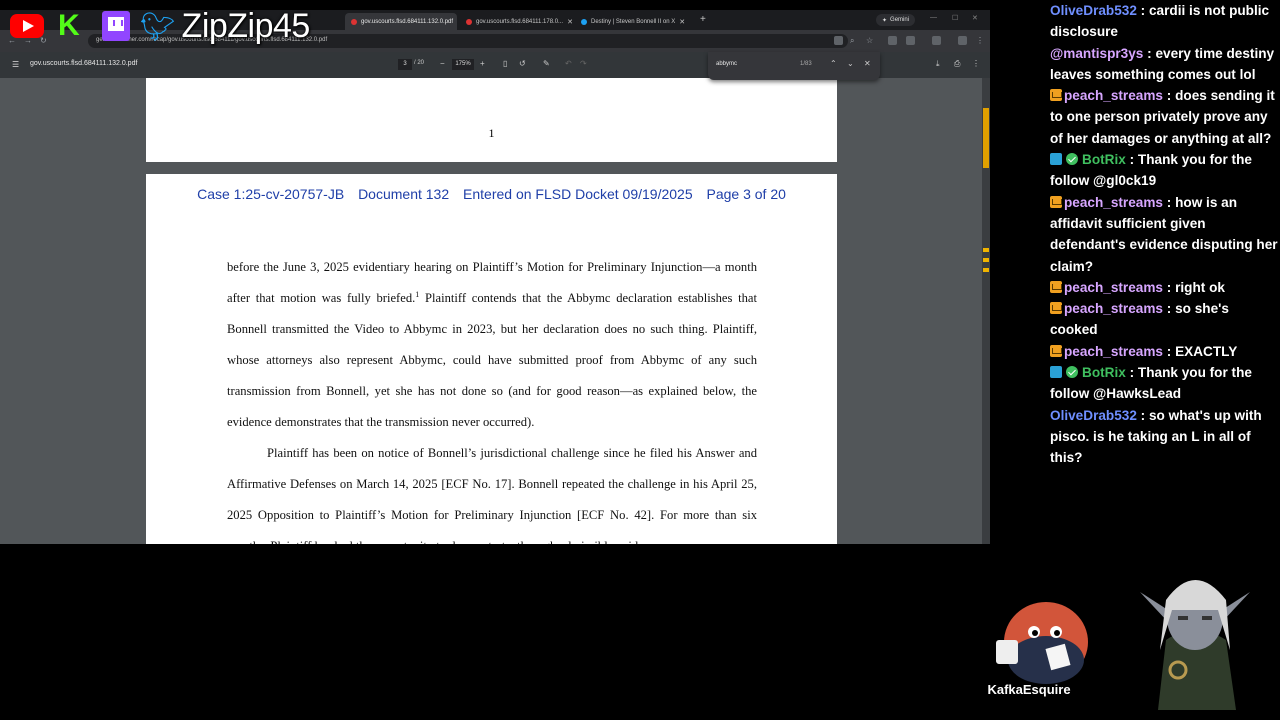  What do you see at coordinates (910, 40) in the screenshot?
I see `extensions-puzzle-icon` at bounding box center [910, 40].